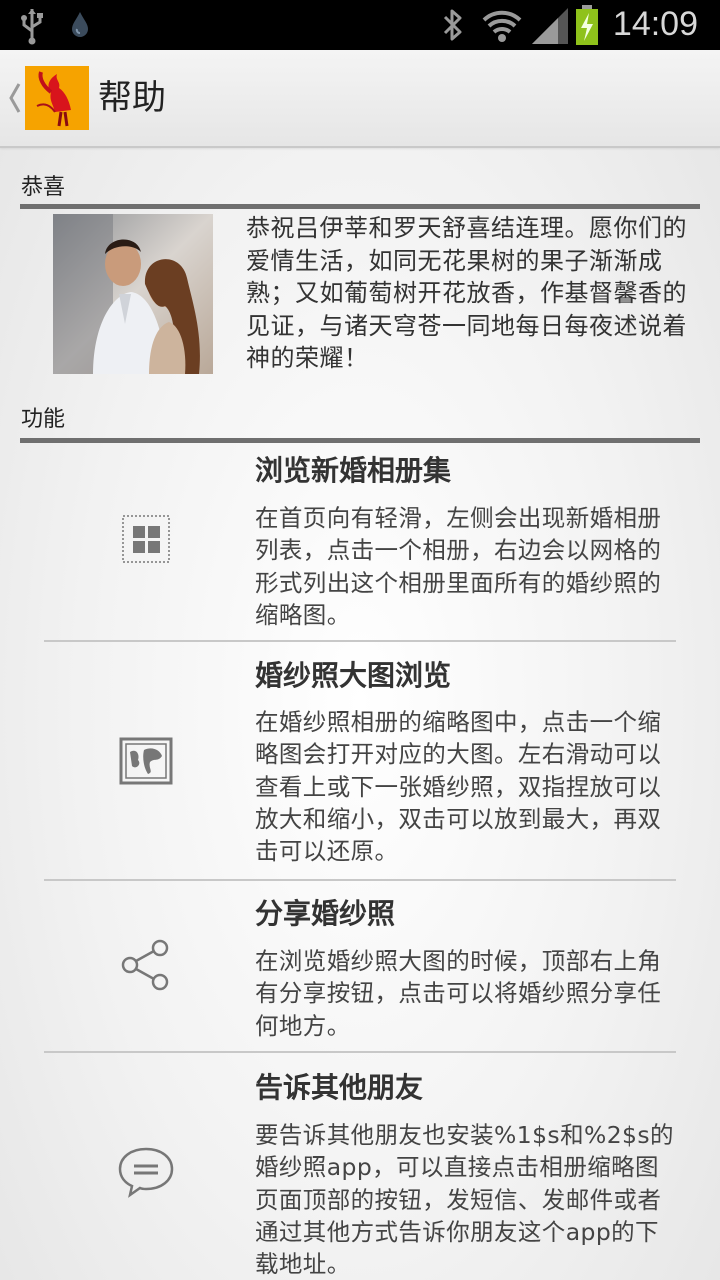 Image resolution: width=720 pixels, height=1280 pixels. I want to click on feature-description: 在浏览婚纱照大图的时候，顶部右上角有分享按钮，点击可以将婚纱照分享任何地方。, so click(458, 993).